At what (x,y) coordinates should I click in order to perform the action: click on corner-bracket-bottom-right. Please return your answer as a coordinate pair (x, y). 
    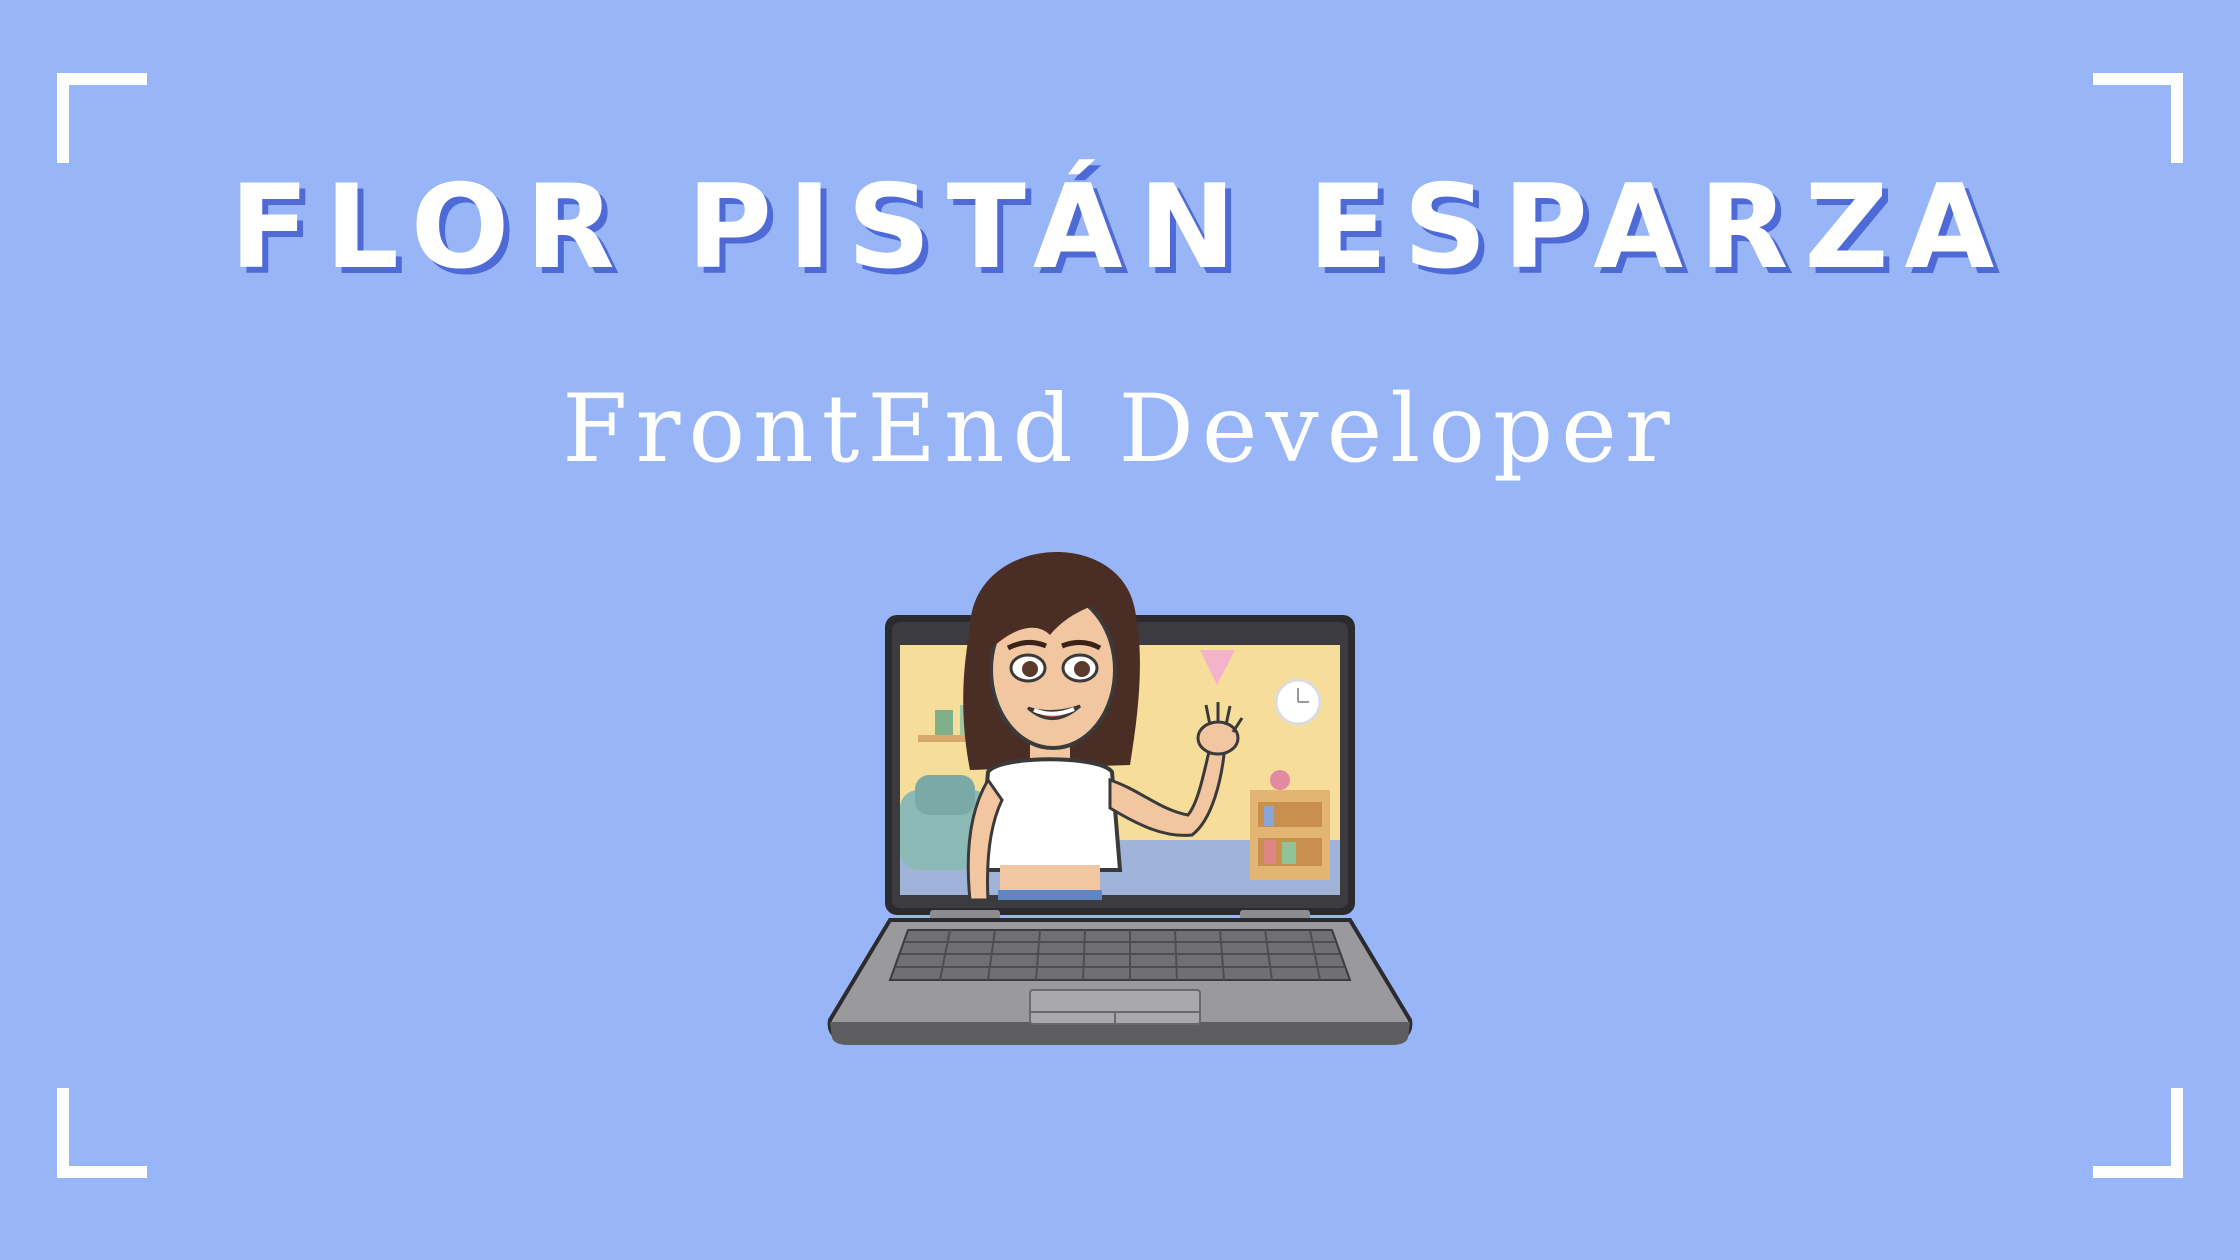
    Looking at the image, I should click on (2138, 1133).